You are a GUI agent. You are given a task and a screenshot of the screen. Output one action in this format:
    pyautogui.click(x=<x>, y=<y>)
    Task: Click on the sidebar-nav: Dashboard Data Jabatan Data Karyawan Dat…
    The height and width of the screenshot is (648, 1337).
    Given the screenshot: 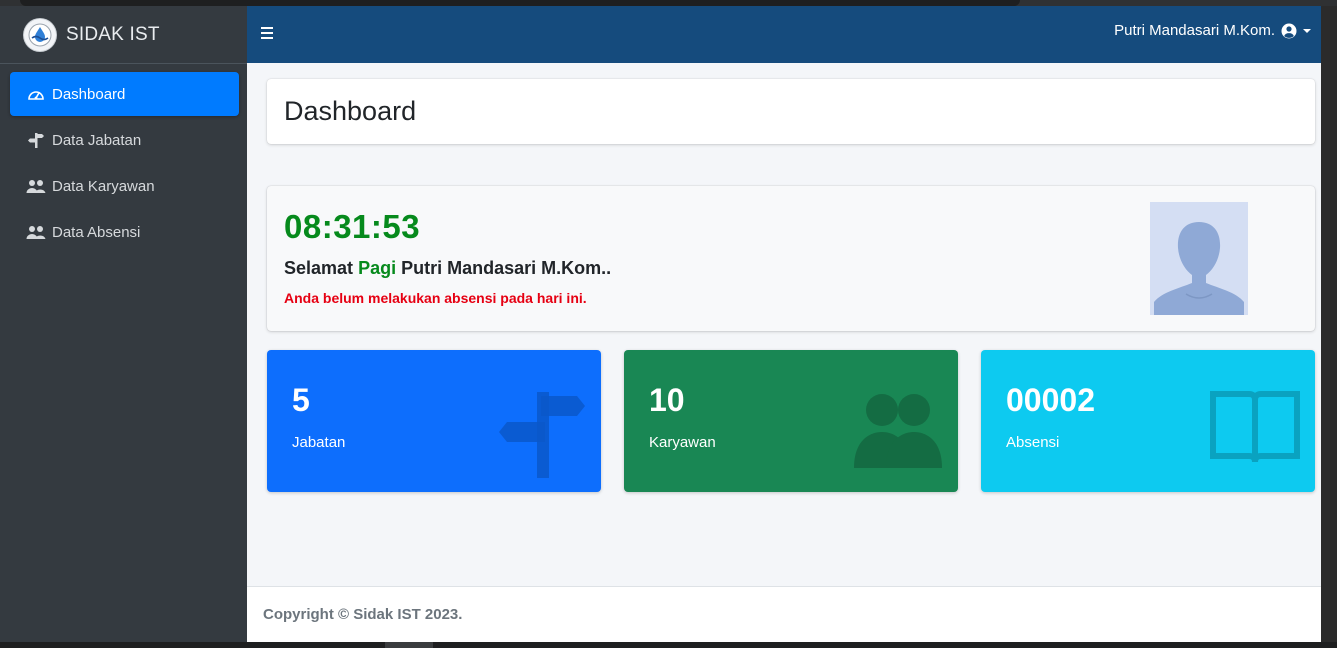 What is the action you would take?
    pyautogui.click(x=123, y=159)
    